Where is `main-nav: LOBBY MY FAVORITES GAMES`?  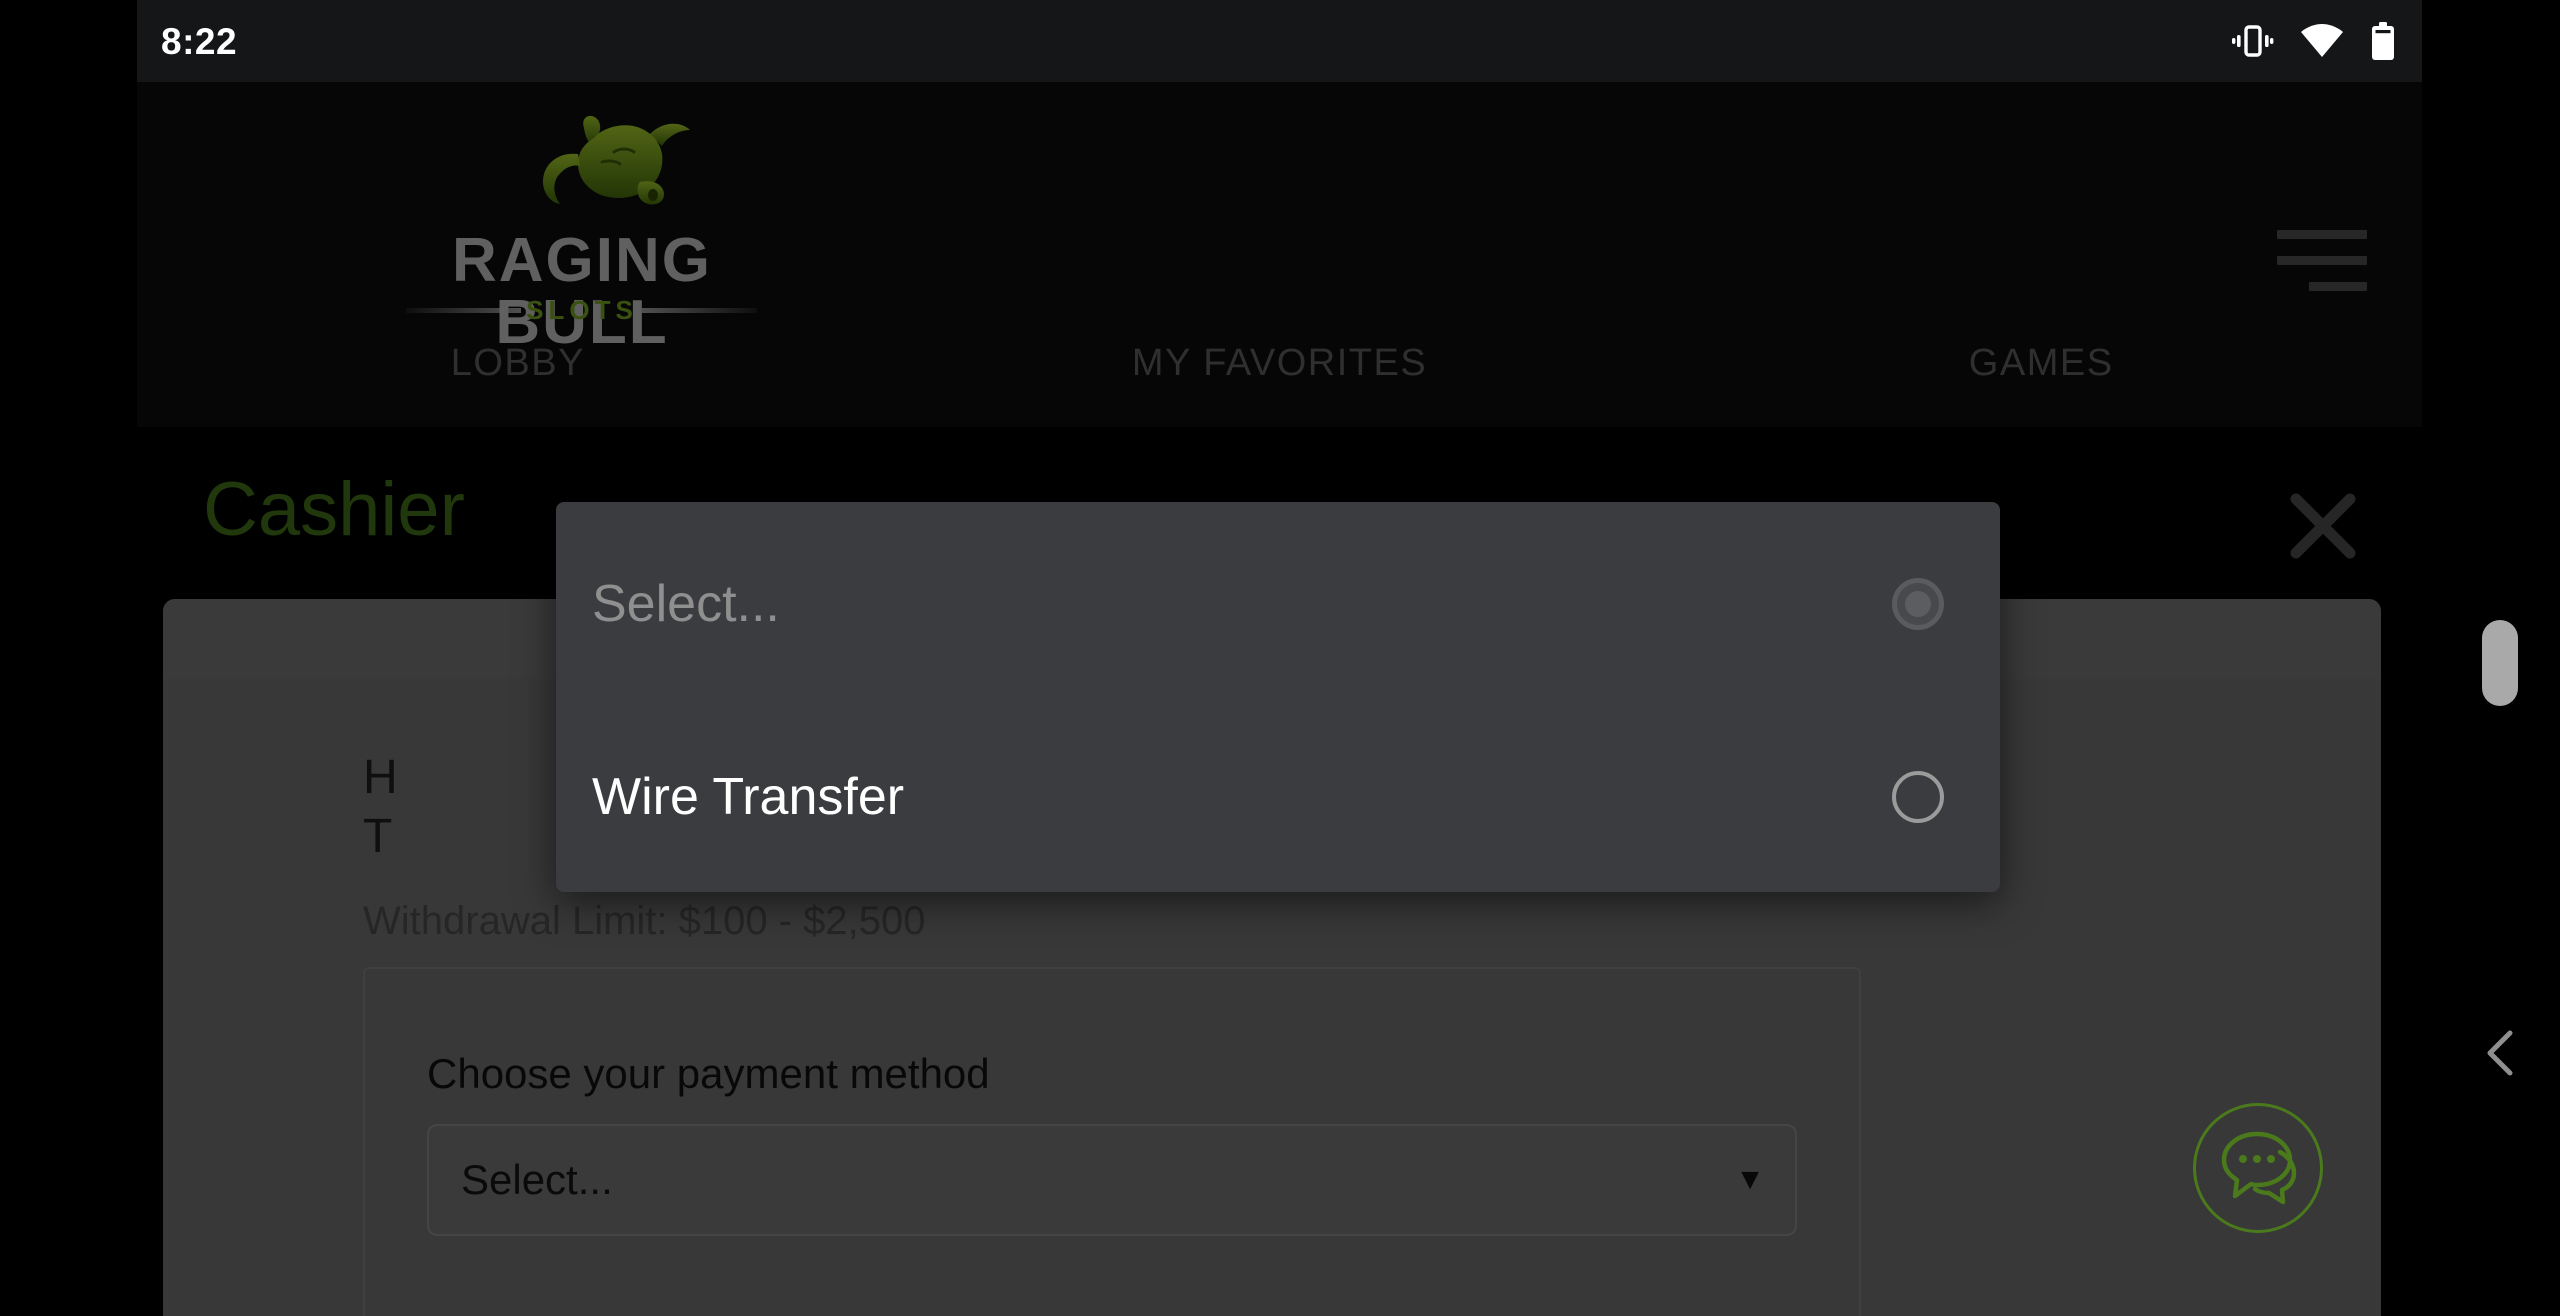 main-nav: LOBBY MY FAVORITES GAMES is located at coordinates (1279, 363).